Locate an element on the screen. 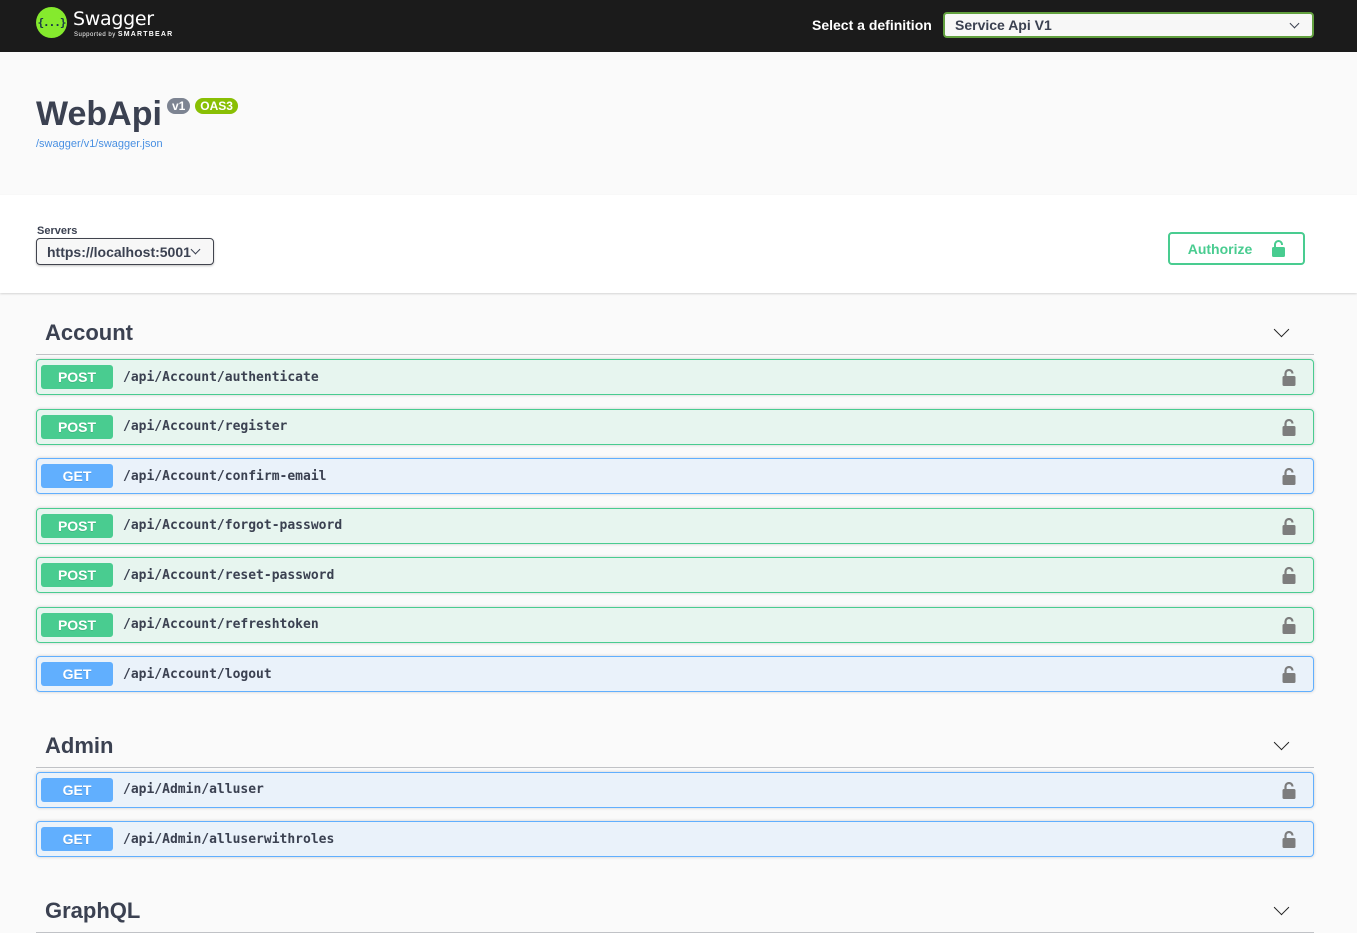 The width and height of the screenshot is (1357, 933). logo-sub-brand: SMARTBEAR is located at coordinates (145, 34).